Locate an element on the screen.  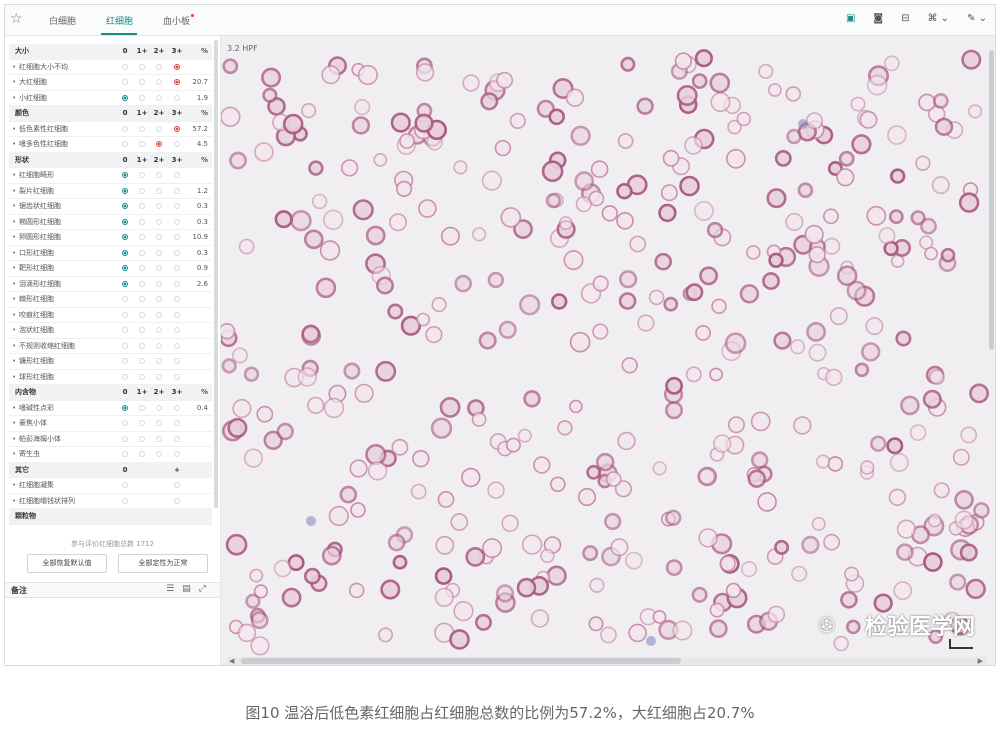
list-icon: ☰ is located at coordinates (174, 589).